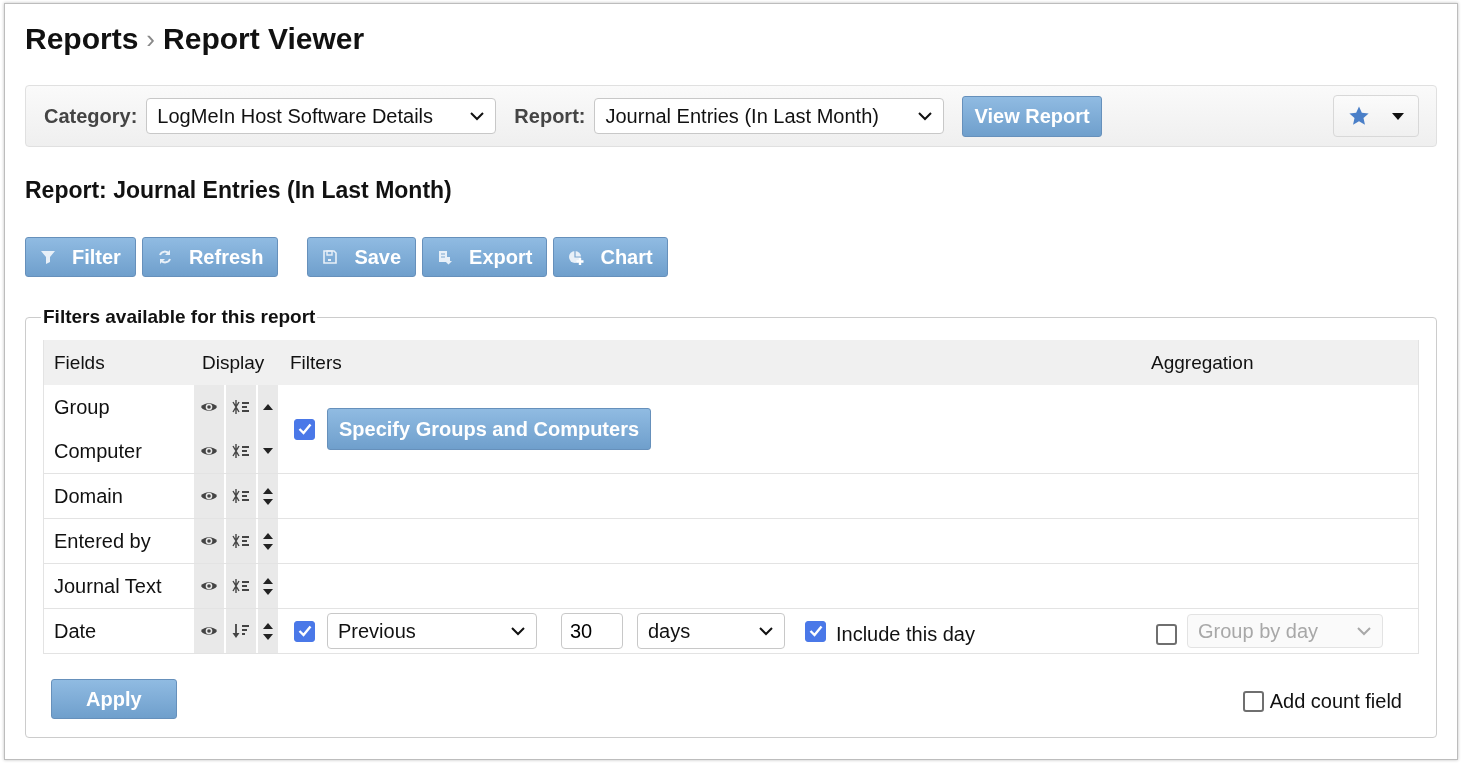 This screenshot has height=764, width=1462. Describe the element at coordinates (710, 362) in the screenshot. I see `column-header: Filters` at that location.